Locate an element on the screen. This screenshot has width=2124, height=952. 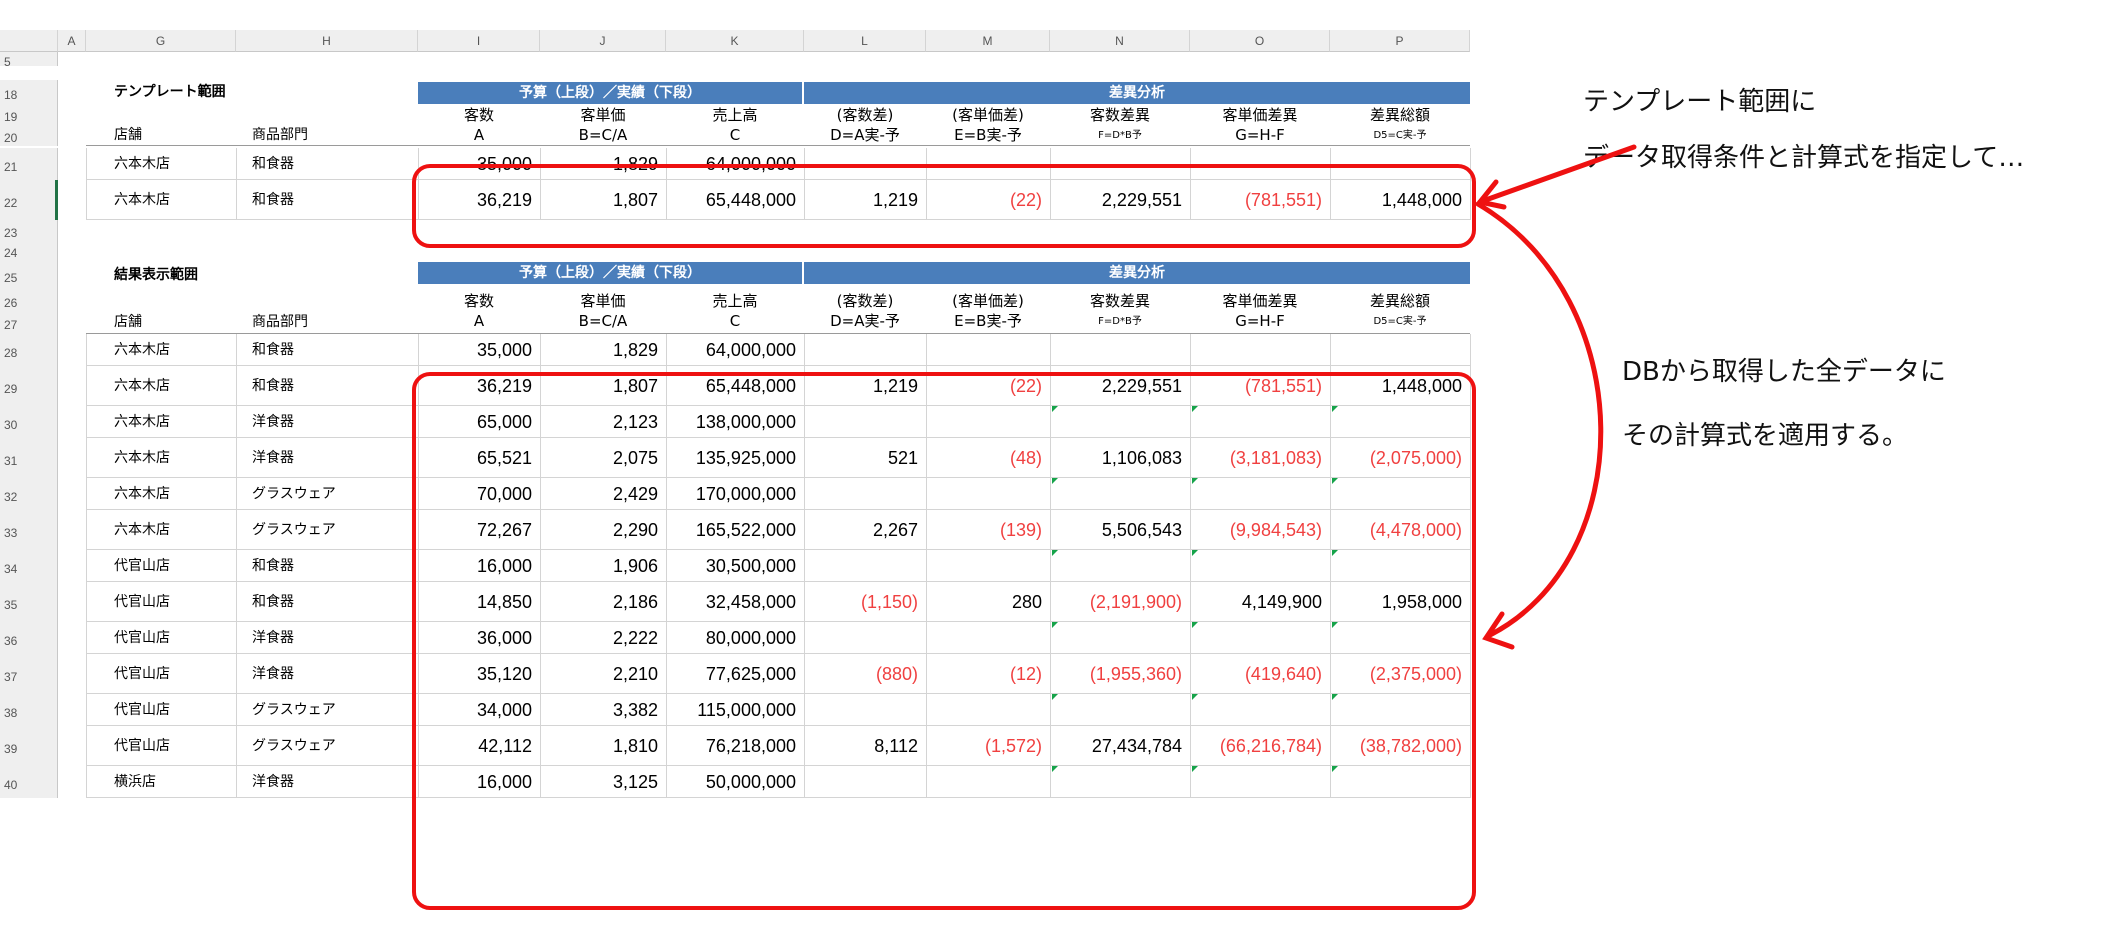
result-row-4-store: 六本木店 is located at coordinates (161, 494).